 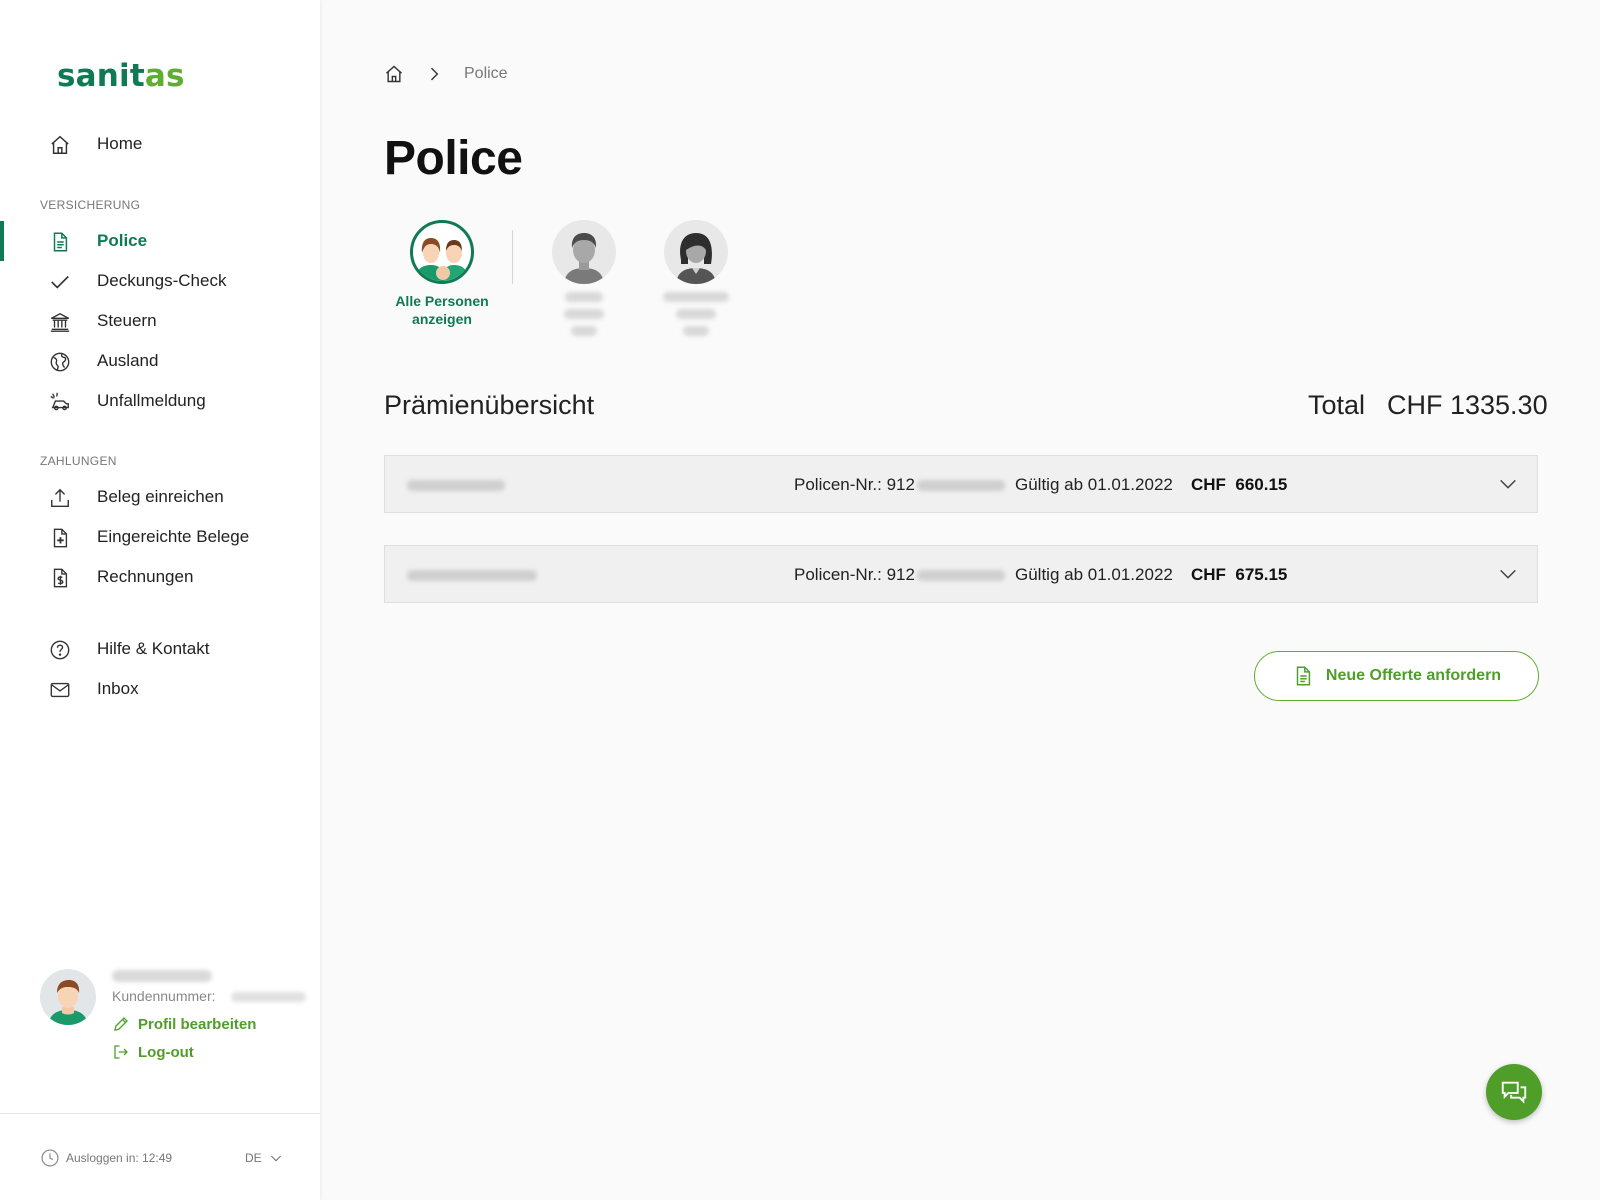 I want to click on logout-timer-text: Ausloggen in: 12:49, so click(x=119, y=1158).